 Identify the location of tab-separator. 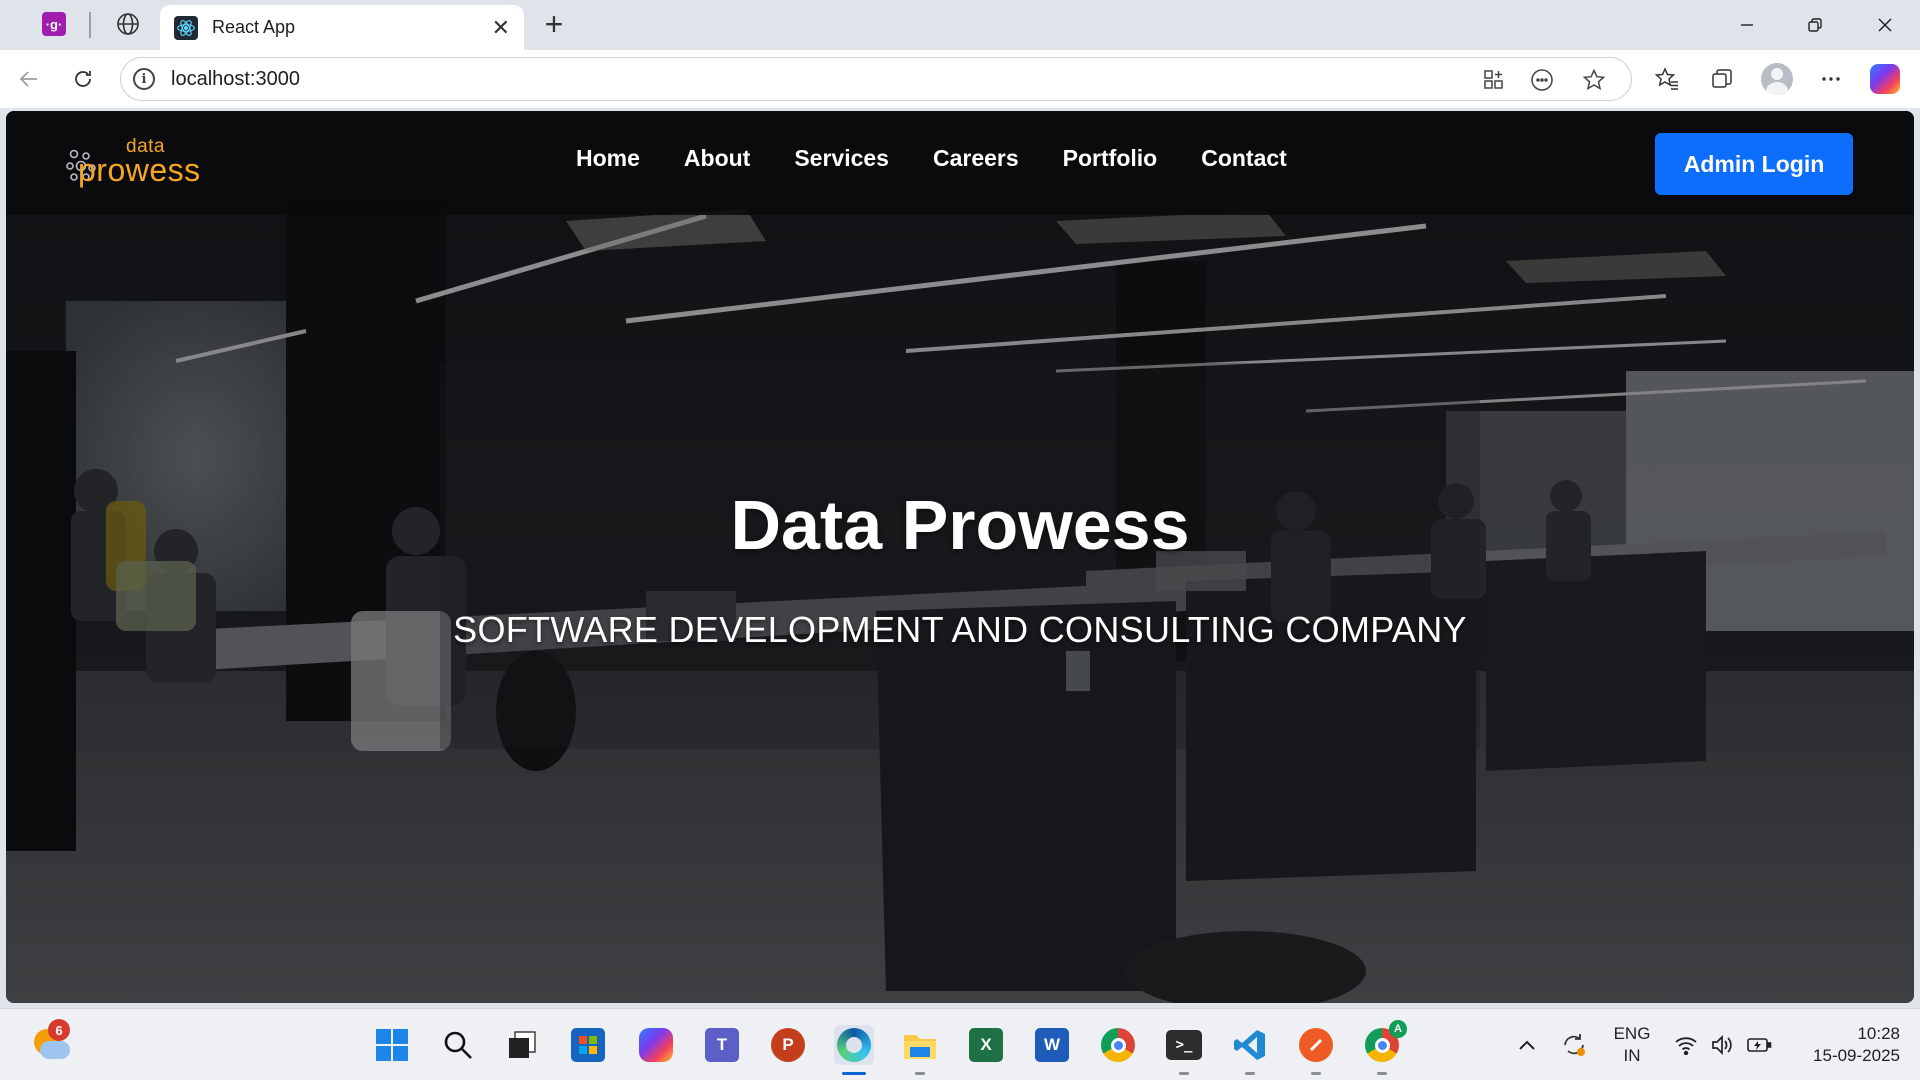
(90, 25).